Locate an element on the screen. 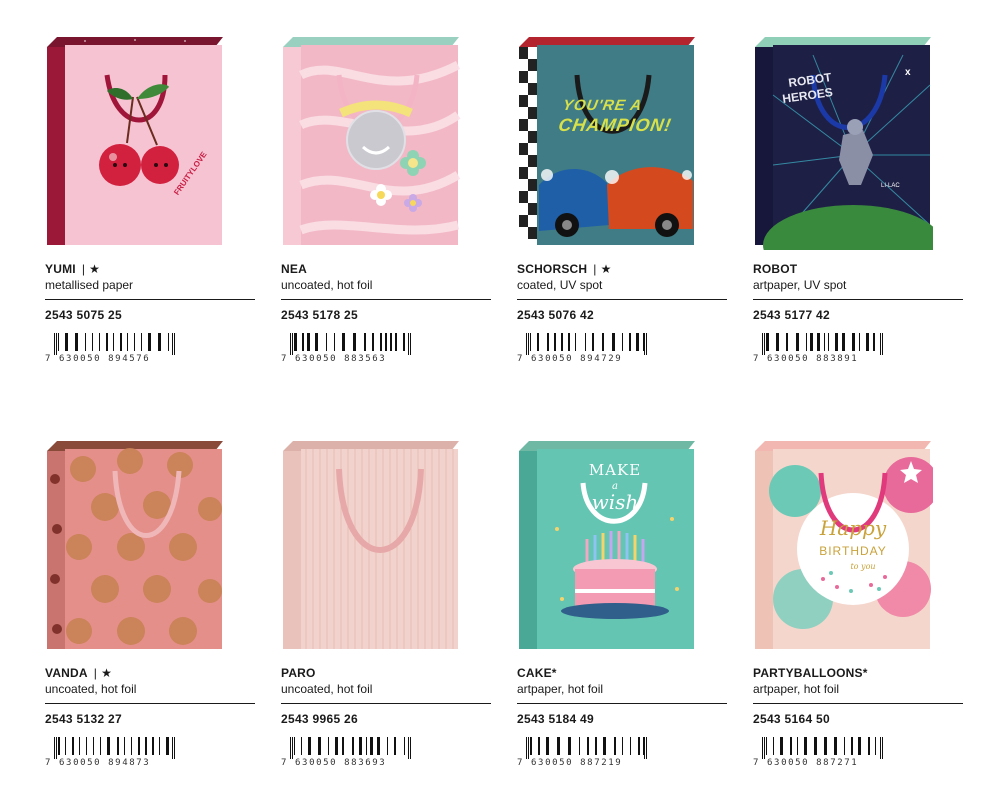  barcode: 7 630050 883563 is located at coordinates (349, 348).